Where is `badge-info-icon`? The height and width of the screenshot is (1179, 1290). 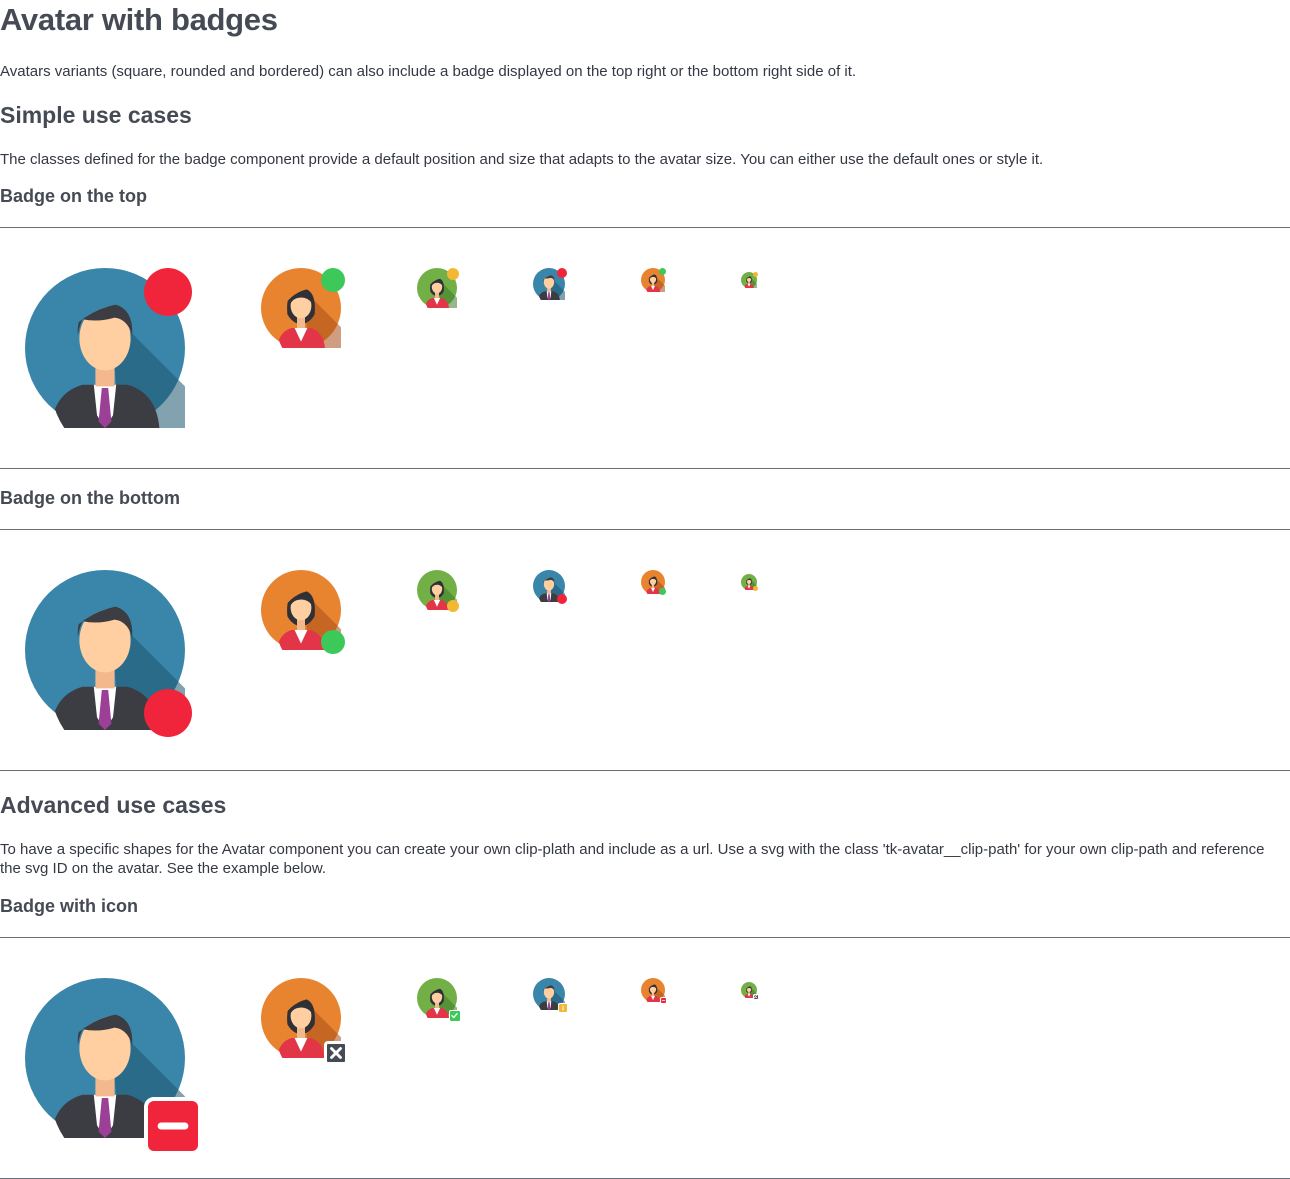
badge-info-icon is located at coordinates (563, 1008).